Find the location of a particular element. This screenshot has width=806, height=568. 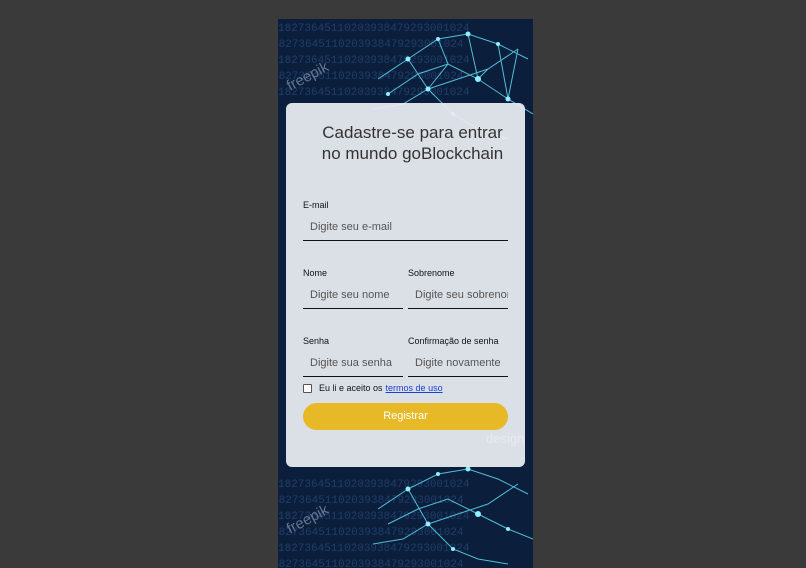

password-label: Senha is located at coordinates (316, 341).